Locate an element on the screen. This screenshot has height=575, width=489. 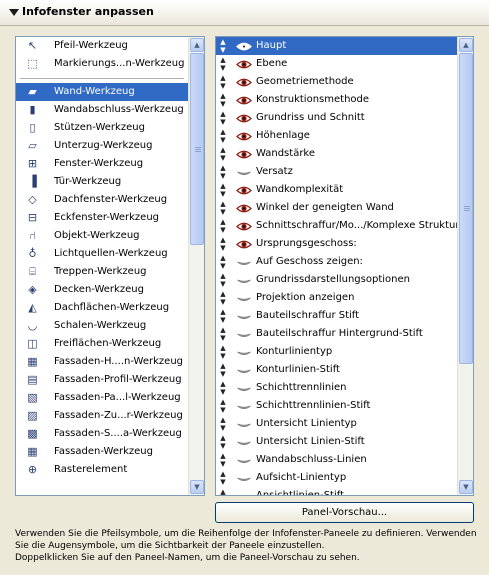
tool-list-item: ♁ Lichtquellen-Werkzeug is located at coordinates (102, 254).